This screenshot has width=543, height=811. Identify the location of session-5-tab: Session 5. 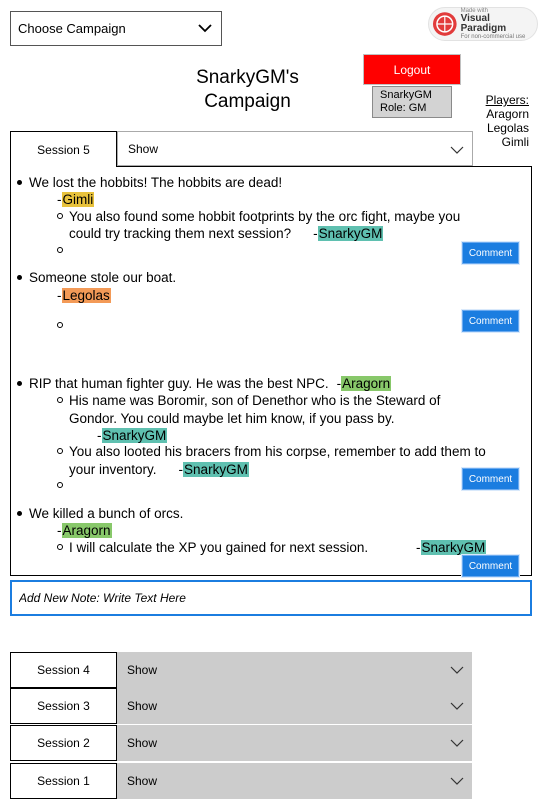
(63, 149).